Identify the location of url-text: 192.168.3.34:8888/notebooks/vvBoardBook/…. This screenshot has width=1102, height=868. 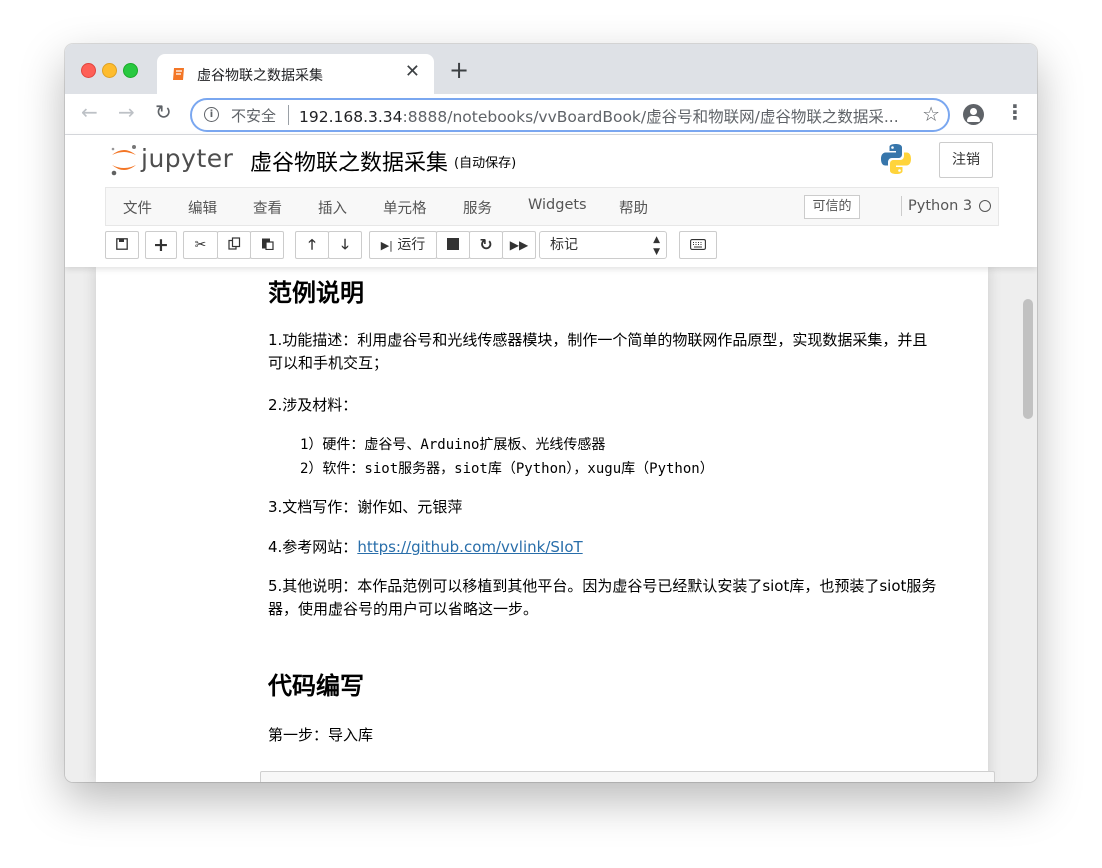
(603, 116).